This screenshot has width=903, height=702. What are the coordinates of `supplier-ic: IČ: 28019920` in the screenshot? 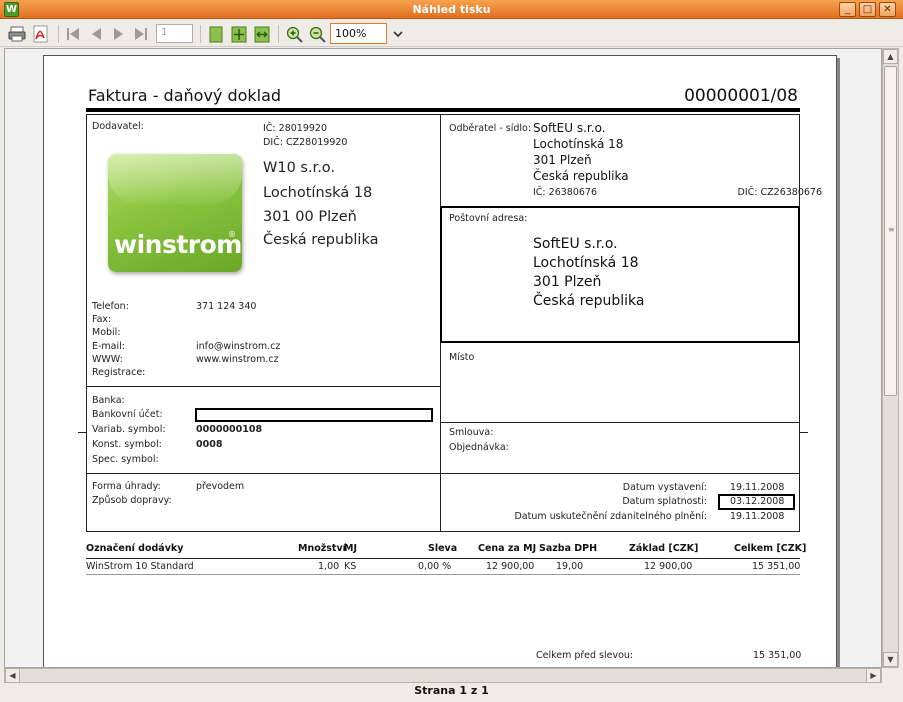 It's located at (295, 128).